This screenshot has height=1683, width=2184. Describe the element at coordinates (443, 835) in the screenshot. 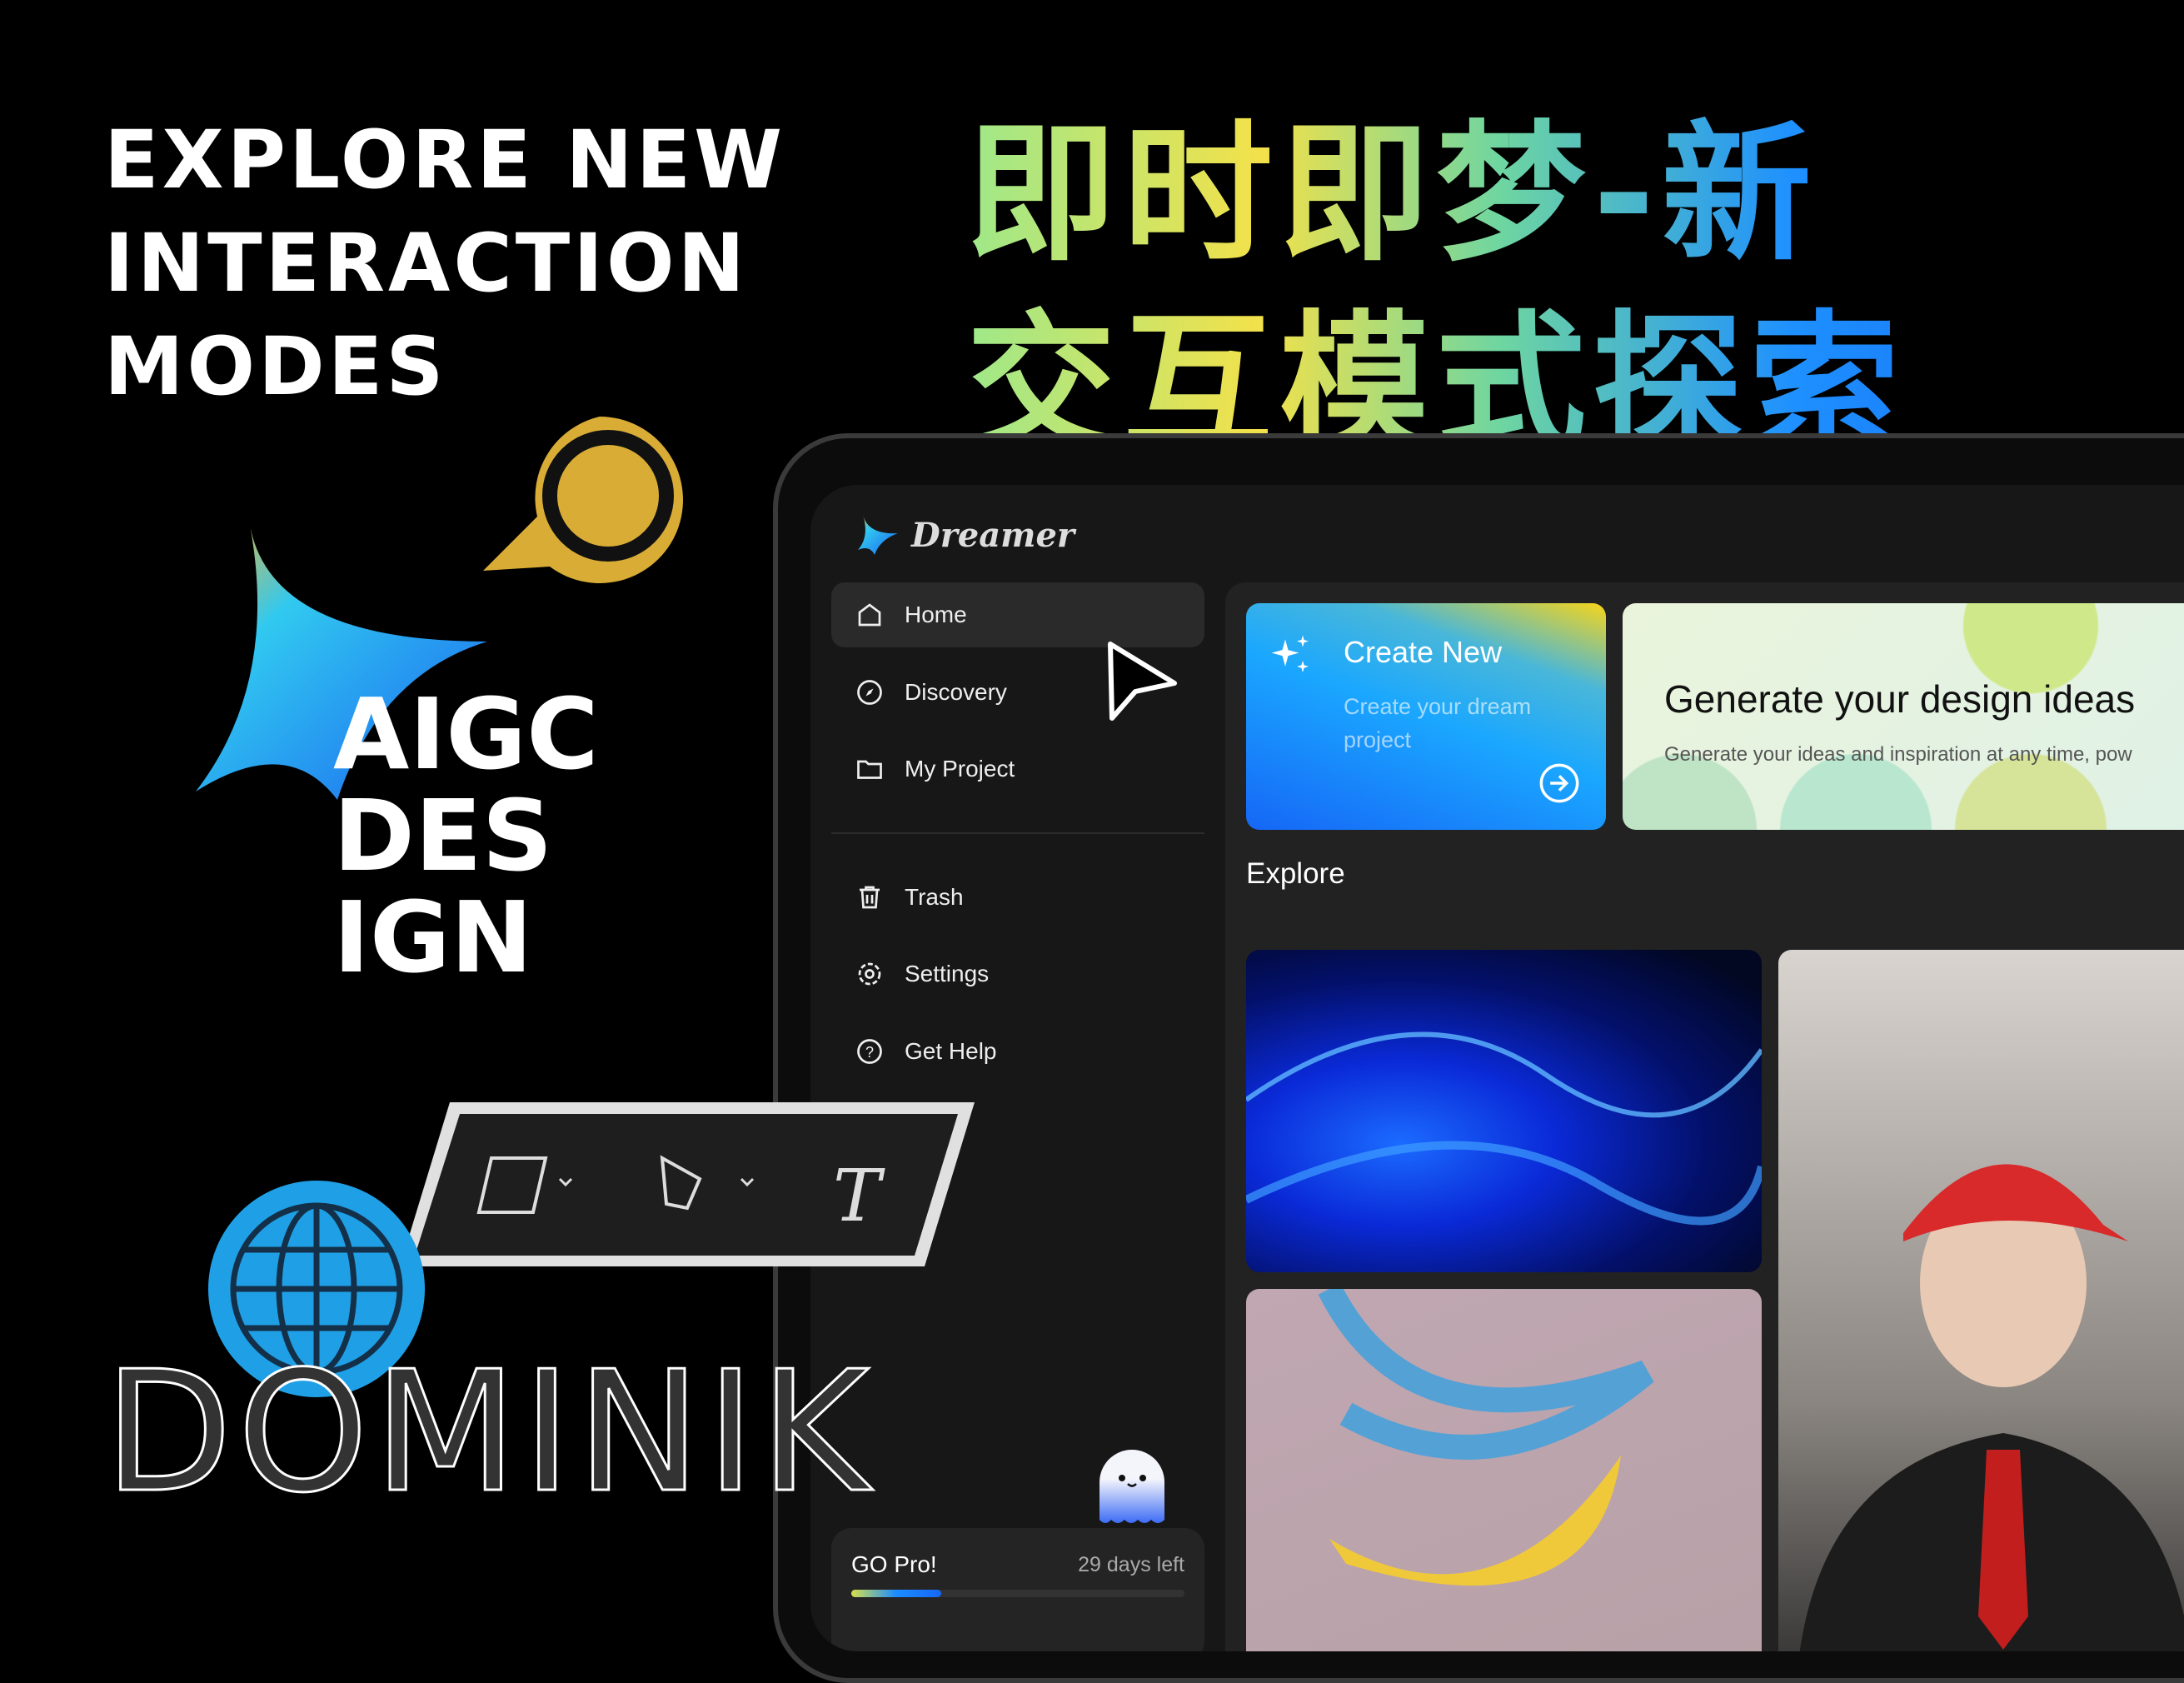

I see `text-line: DES` at that location.